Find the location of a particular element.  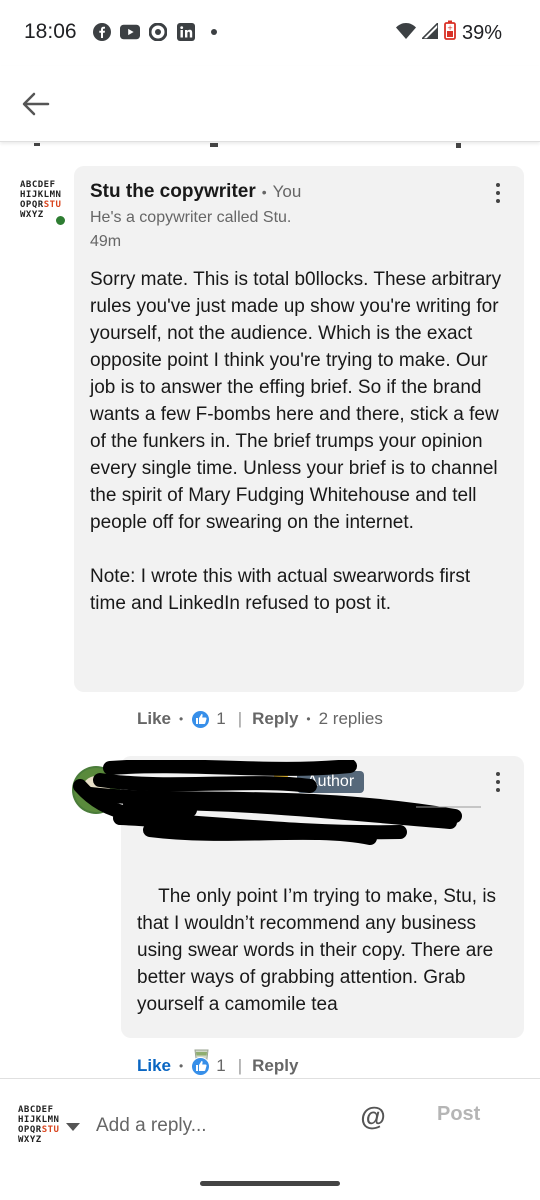

back-arrow-icon is located at coordinates (36, 104).